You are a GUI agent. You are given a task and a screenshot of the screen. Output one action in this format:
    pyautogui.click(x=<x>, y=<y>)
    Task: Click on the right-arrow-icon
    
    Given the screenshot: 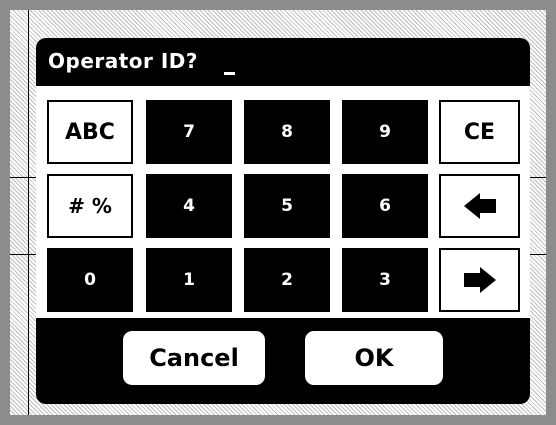 What is the action you would take?
    pyautogui.click(x=479, y=280)
    